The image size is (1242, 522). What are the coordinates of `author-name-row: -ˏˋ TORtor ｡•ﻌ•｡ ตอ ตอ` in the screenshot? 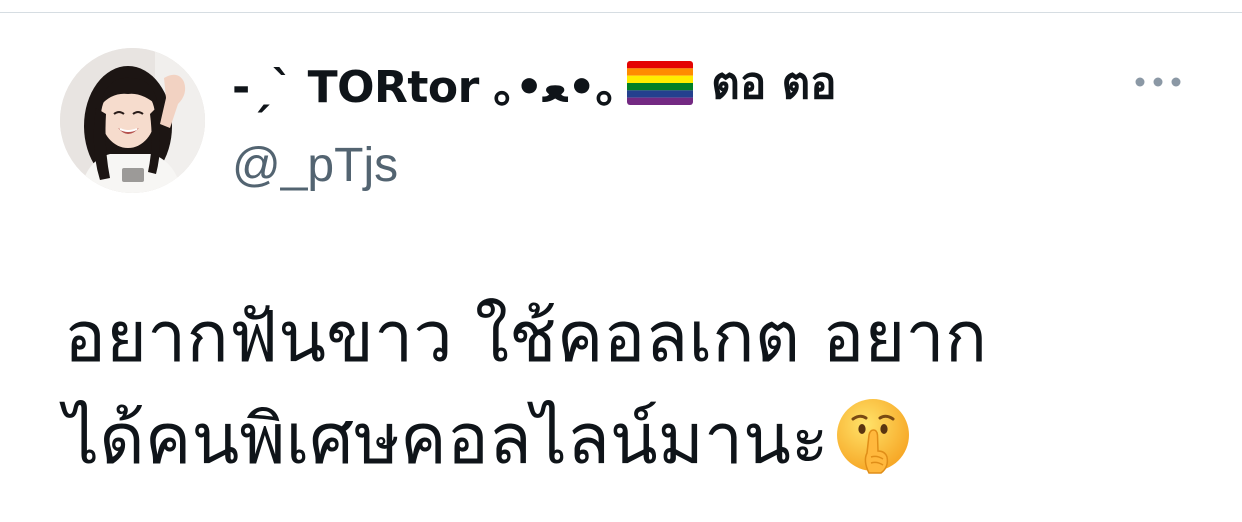 It's located at (534, 83).